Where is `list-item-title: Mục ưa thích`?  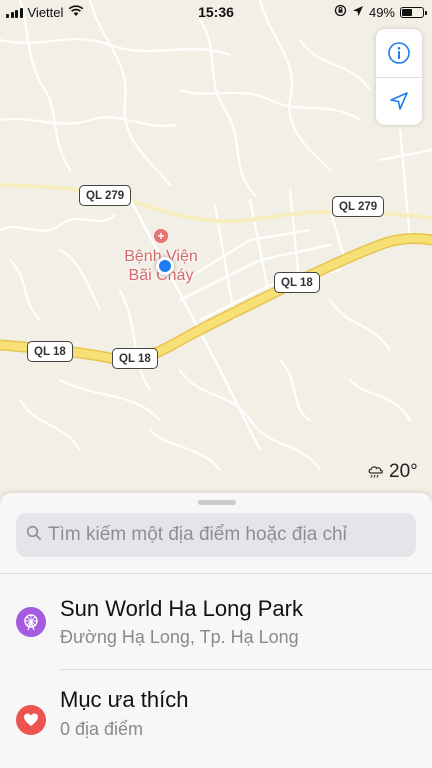
list-item-title: Mục ưa thích is located at coordinates (124, 699).